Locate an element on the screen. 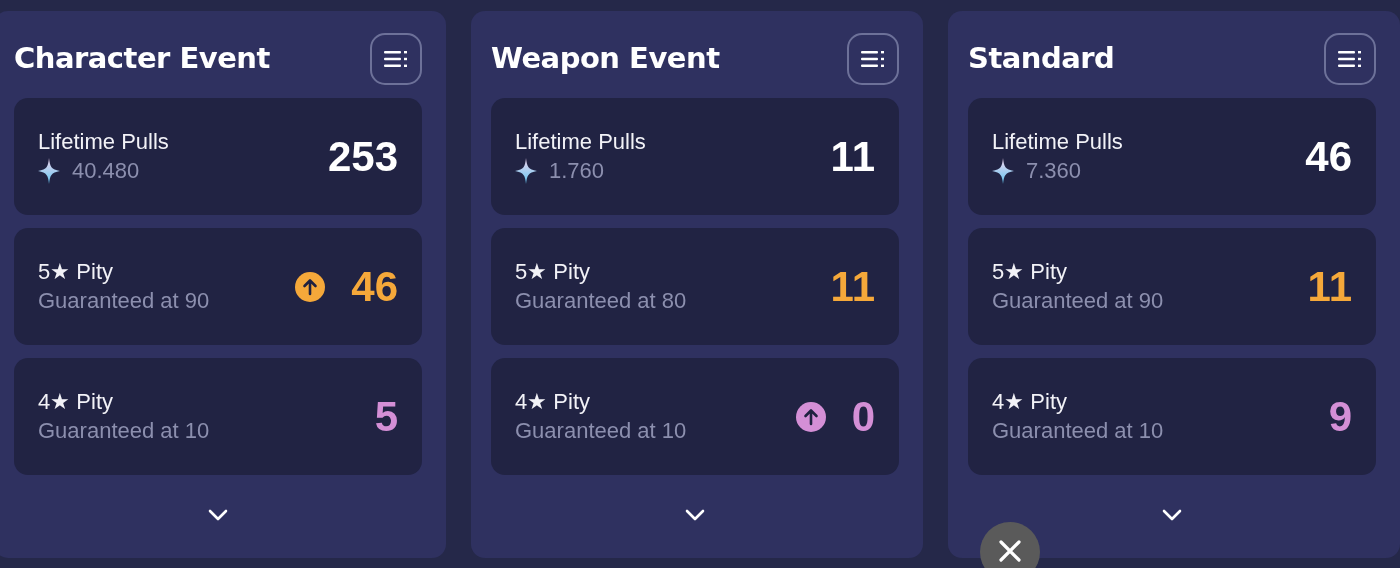  stat-value: 253 is located at coordinates (362, 157).